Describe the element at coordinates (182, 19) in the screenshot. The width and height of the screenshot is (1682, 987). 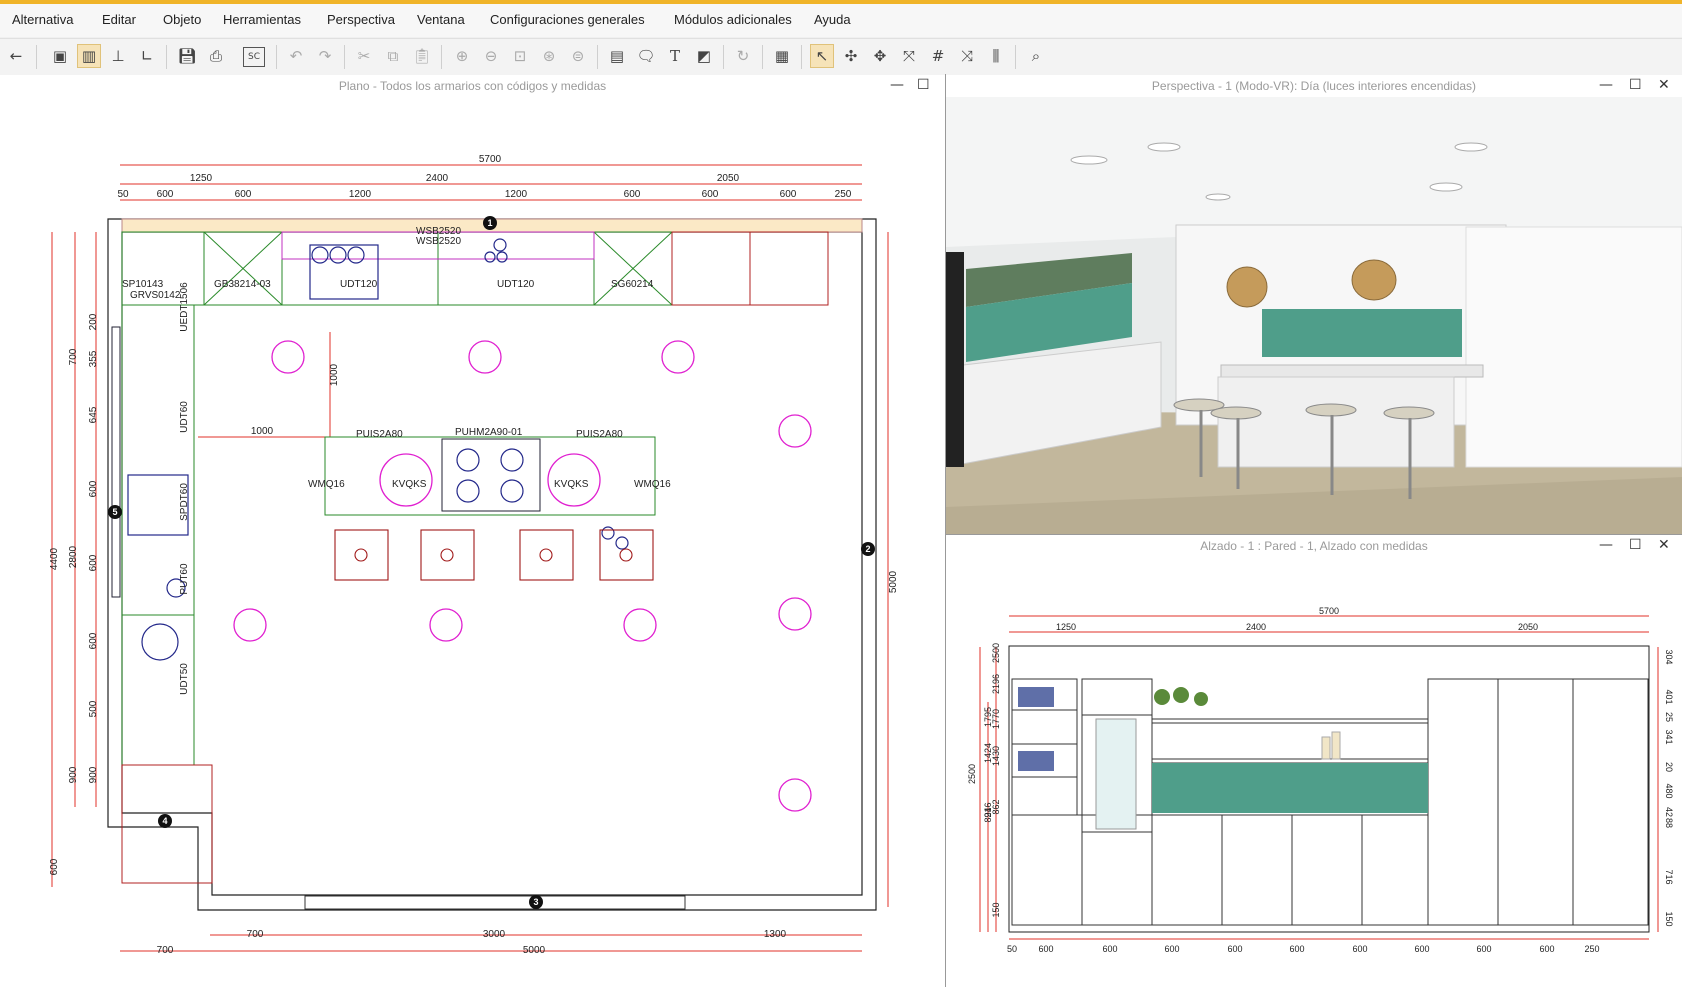
I see `menu-objeto: Objeto` at that location.